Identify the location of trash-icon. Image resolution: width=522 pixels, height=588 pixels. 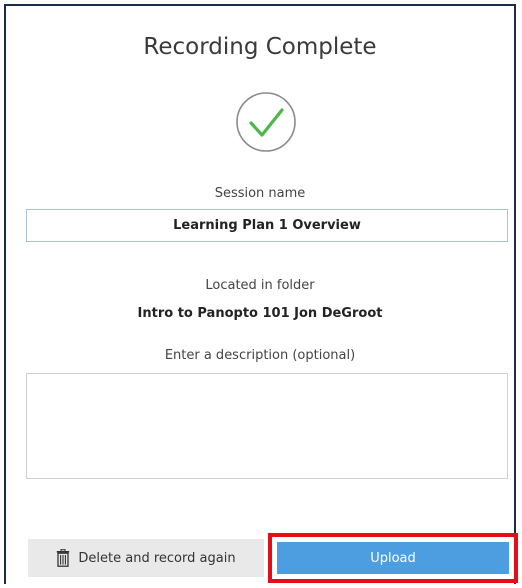
(63, 558).